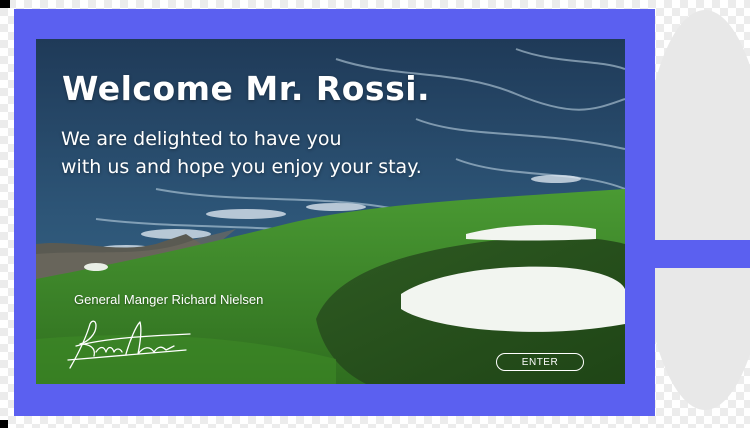  What do you see at coordinates (169, 299) in the screenshot?
I see `signer-name: General Manger Richard Nielsen` at bounding box center [169, 299].